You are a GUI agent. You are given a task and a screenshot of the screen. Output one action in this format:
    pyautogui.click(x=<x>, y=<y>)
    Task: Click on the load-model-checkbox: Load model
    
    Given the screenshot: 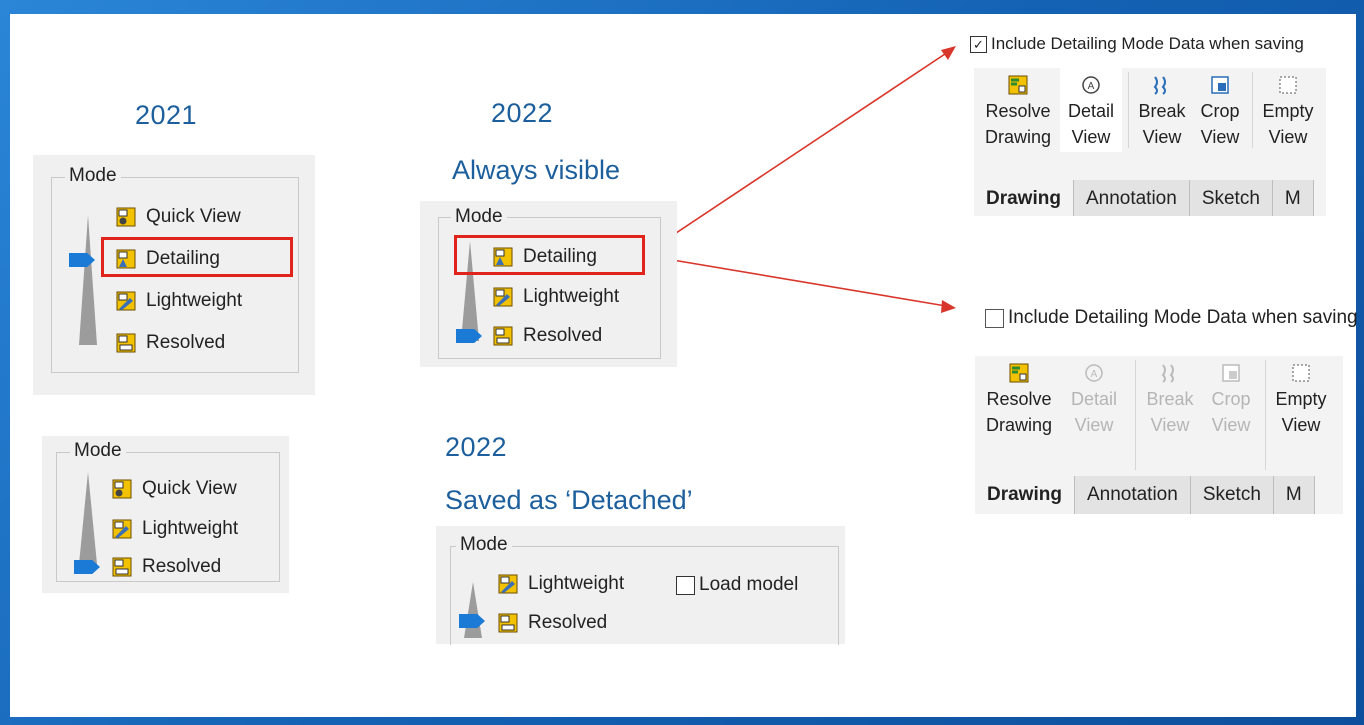 What is the action you would take?
    pyautogui.click(x=737, y=585)
    